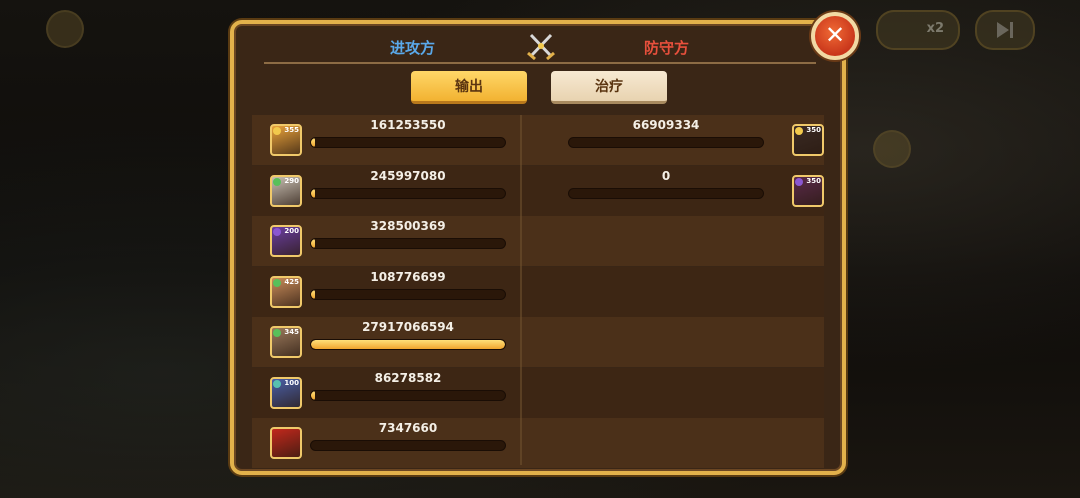 The image size is (1080, 498). I want to click on defender-damage-value: 0, so click(666, 175).